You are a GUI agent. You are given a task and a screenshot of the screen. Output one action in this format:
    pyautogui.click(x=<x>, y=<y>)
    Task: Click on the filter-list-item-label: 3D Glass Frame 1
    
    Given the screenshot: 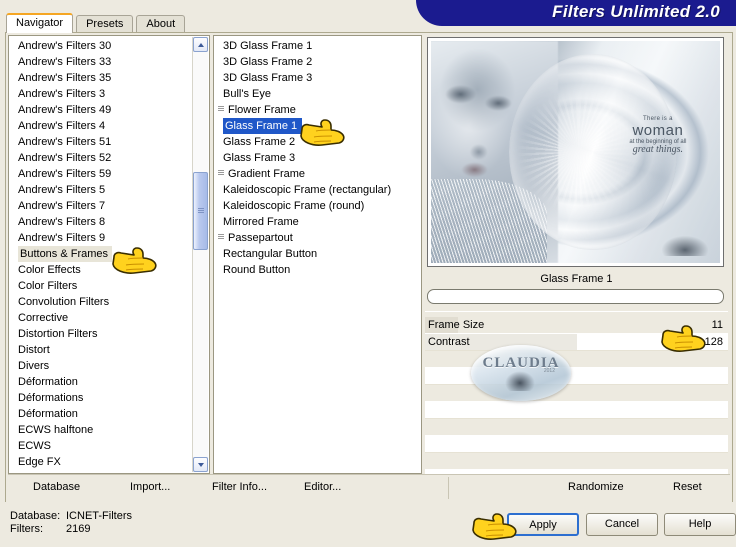 What is the action you would take?
    pyautogui.click(x=267, y=46)
    